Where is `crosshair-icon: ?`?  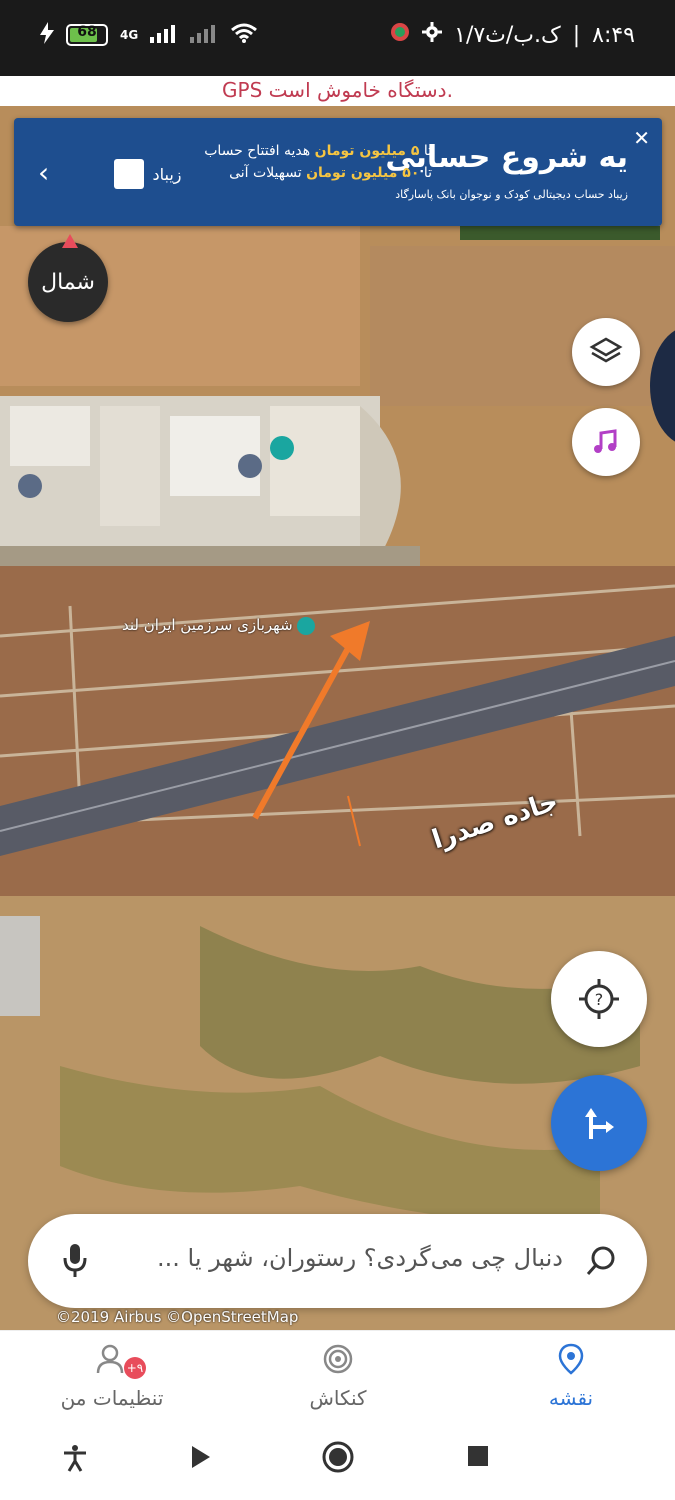 crosshair-icon: ? is located at coordinates (599, 999).